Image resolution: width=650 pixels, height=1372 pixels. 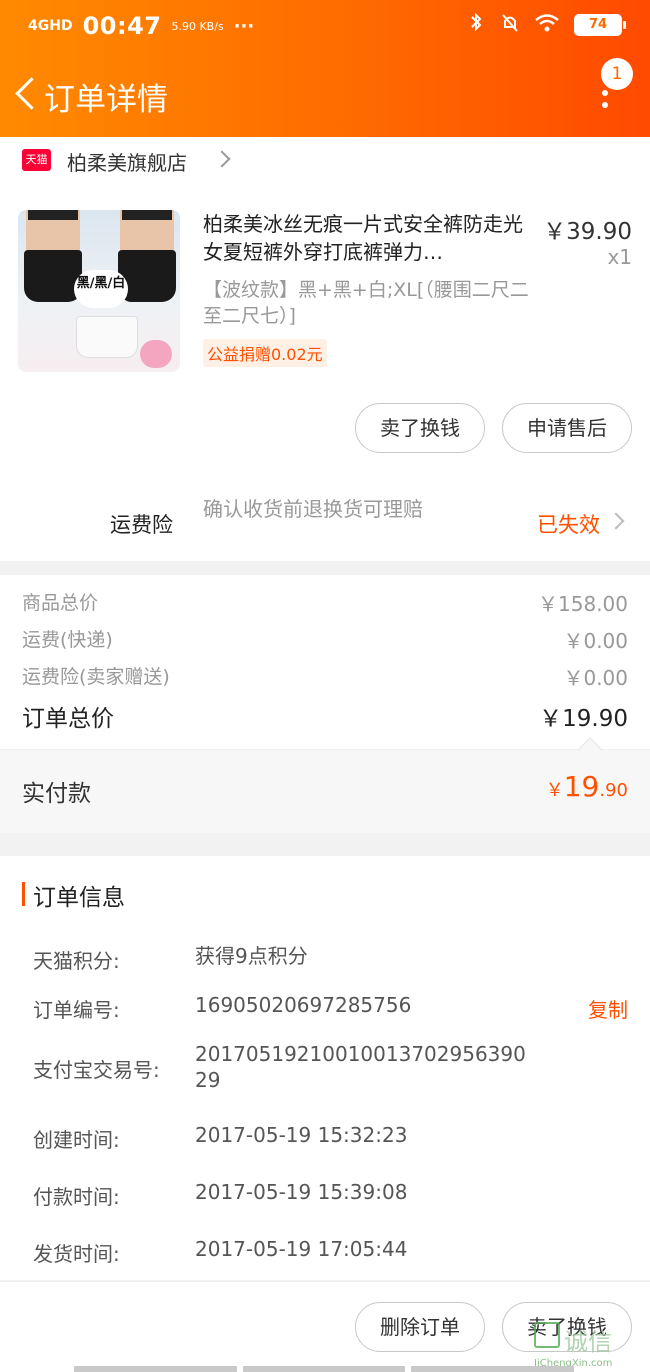 What do you see at coordinates (420, 428) in the screenshot?
I see `sell-for-cash-button: 卖了换钱` at bounding box center [420, 428].